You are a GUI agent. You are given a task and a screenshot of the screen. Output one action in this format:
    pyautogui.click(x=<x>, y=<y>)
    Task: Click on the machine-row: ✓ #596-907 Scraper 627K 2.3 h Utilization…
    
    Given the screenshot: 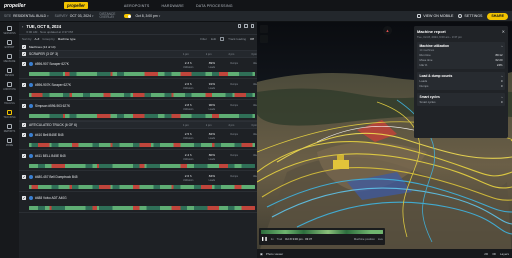 What is the action you would take?
    pyautogui.click(x=138, y=68)
    